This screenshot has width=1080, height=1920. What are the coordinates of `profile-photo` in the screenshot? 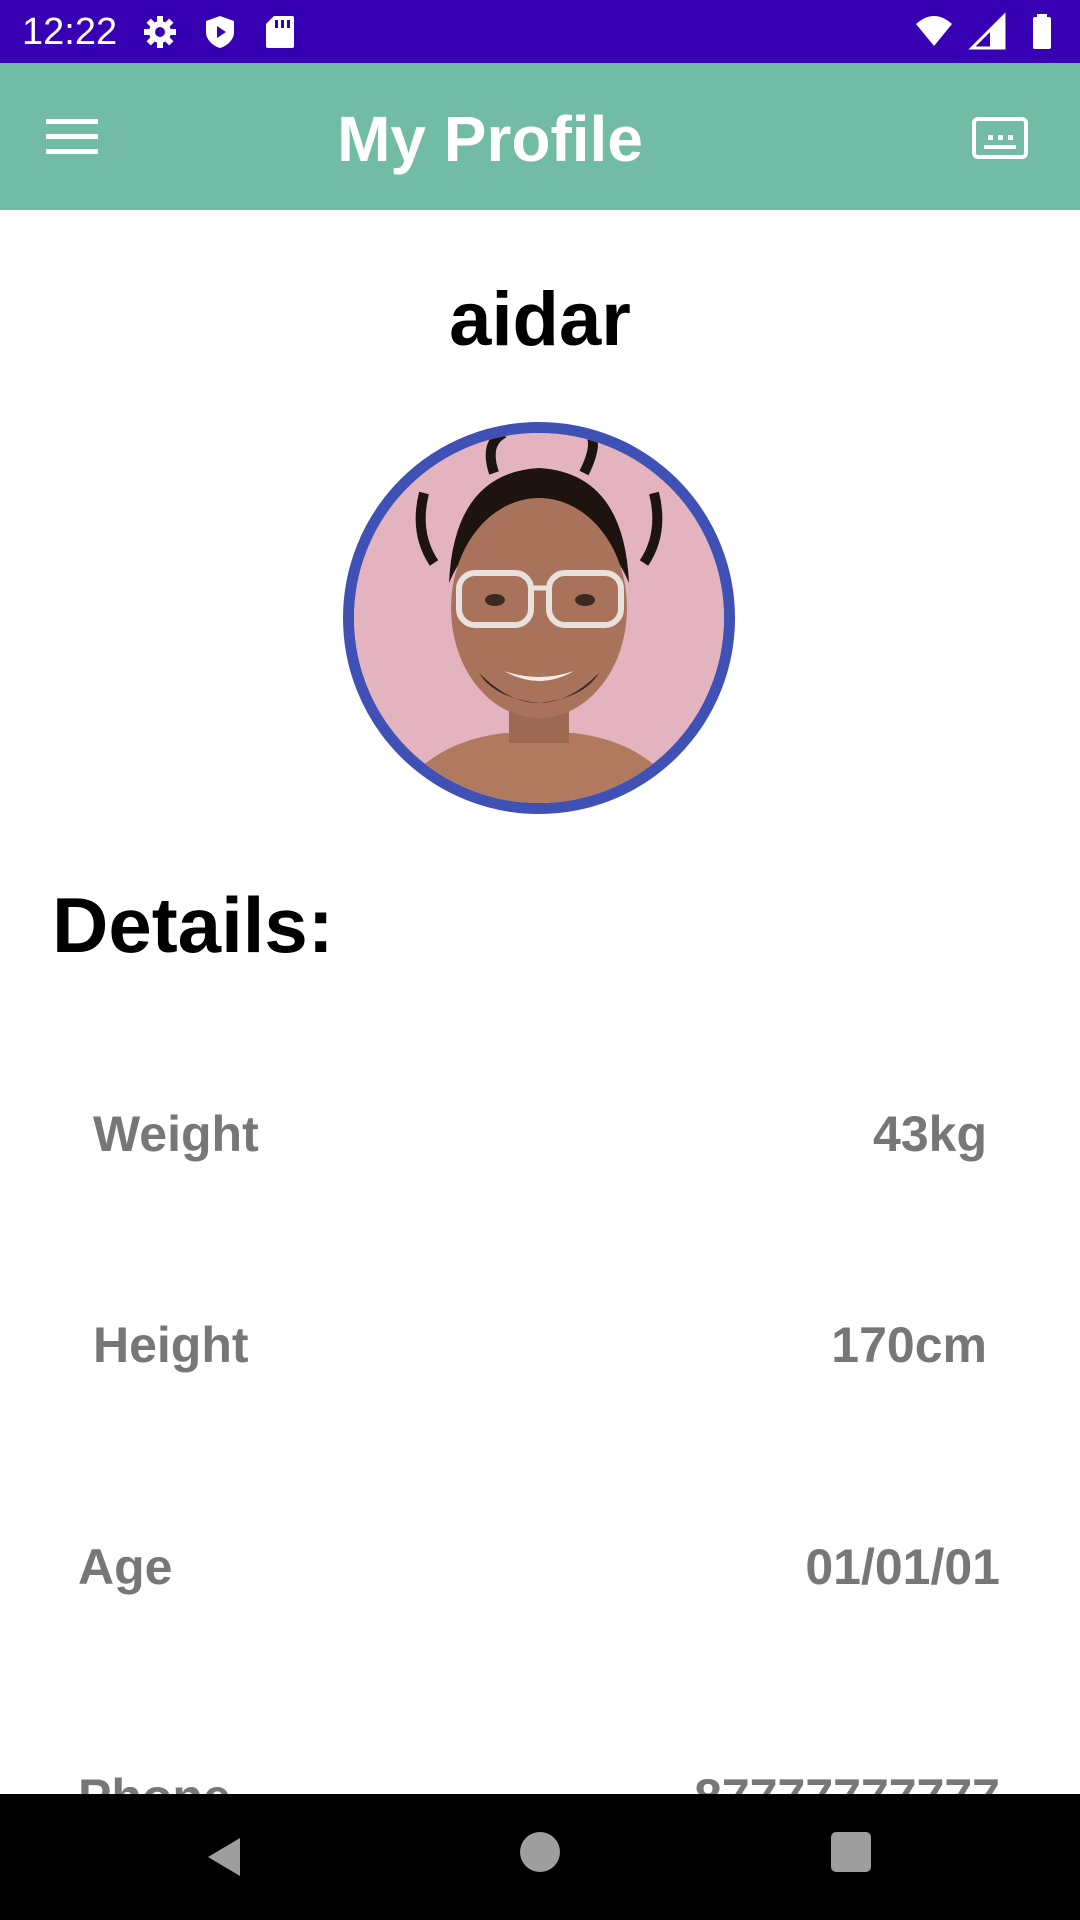 It's located at (539, 618).